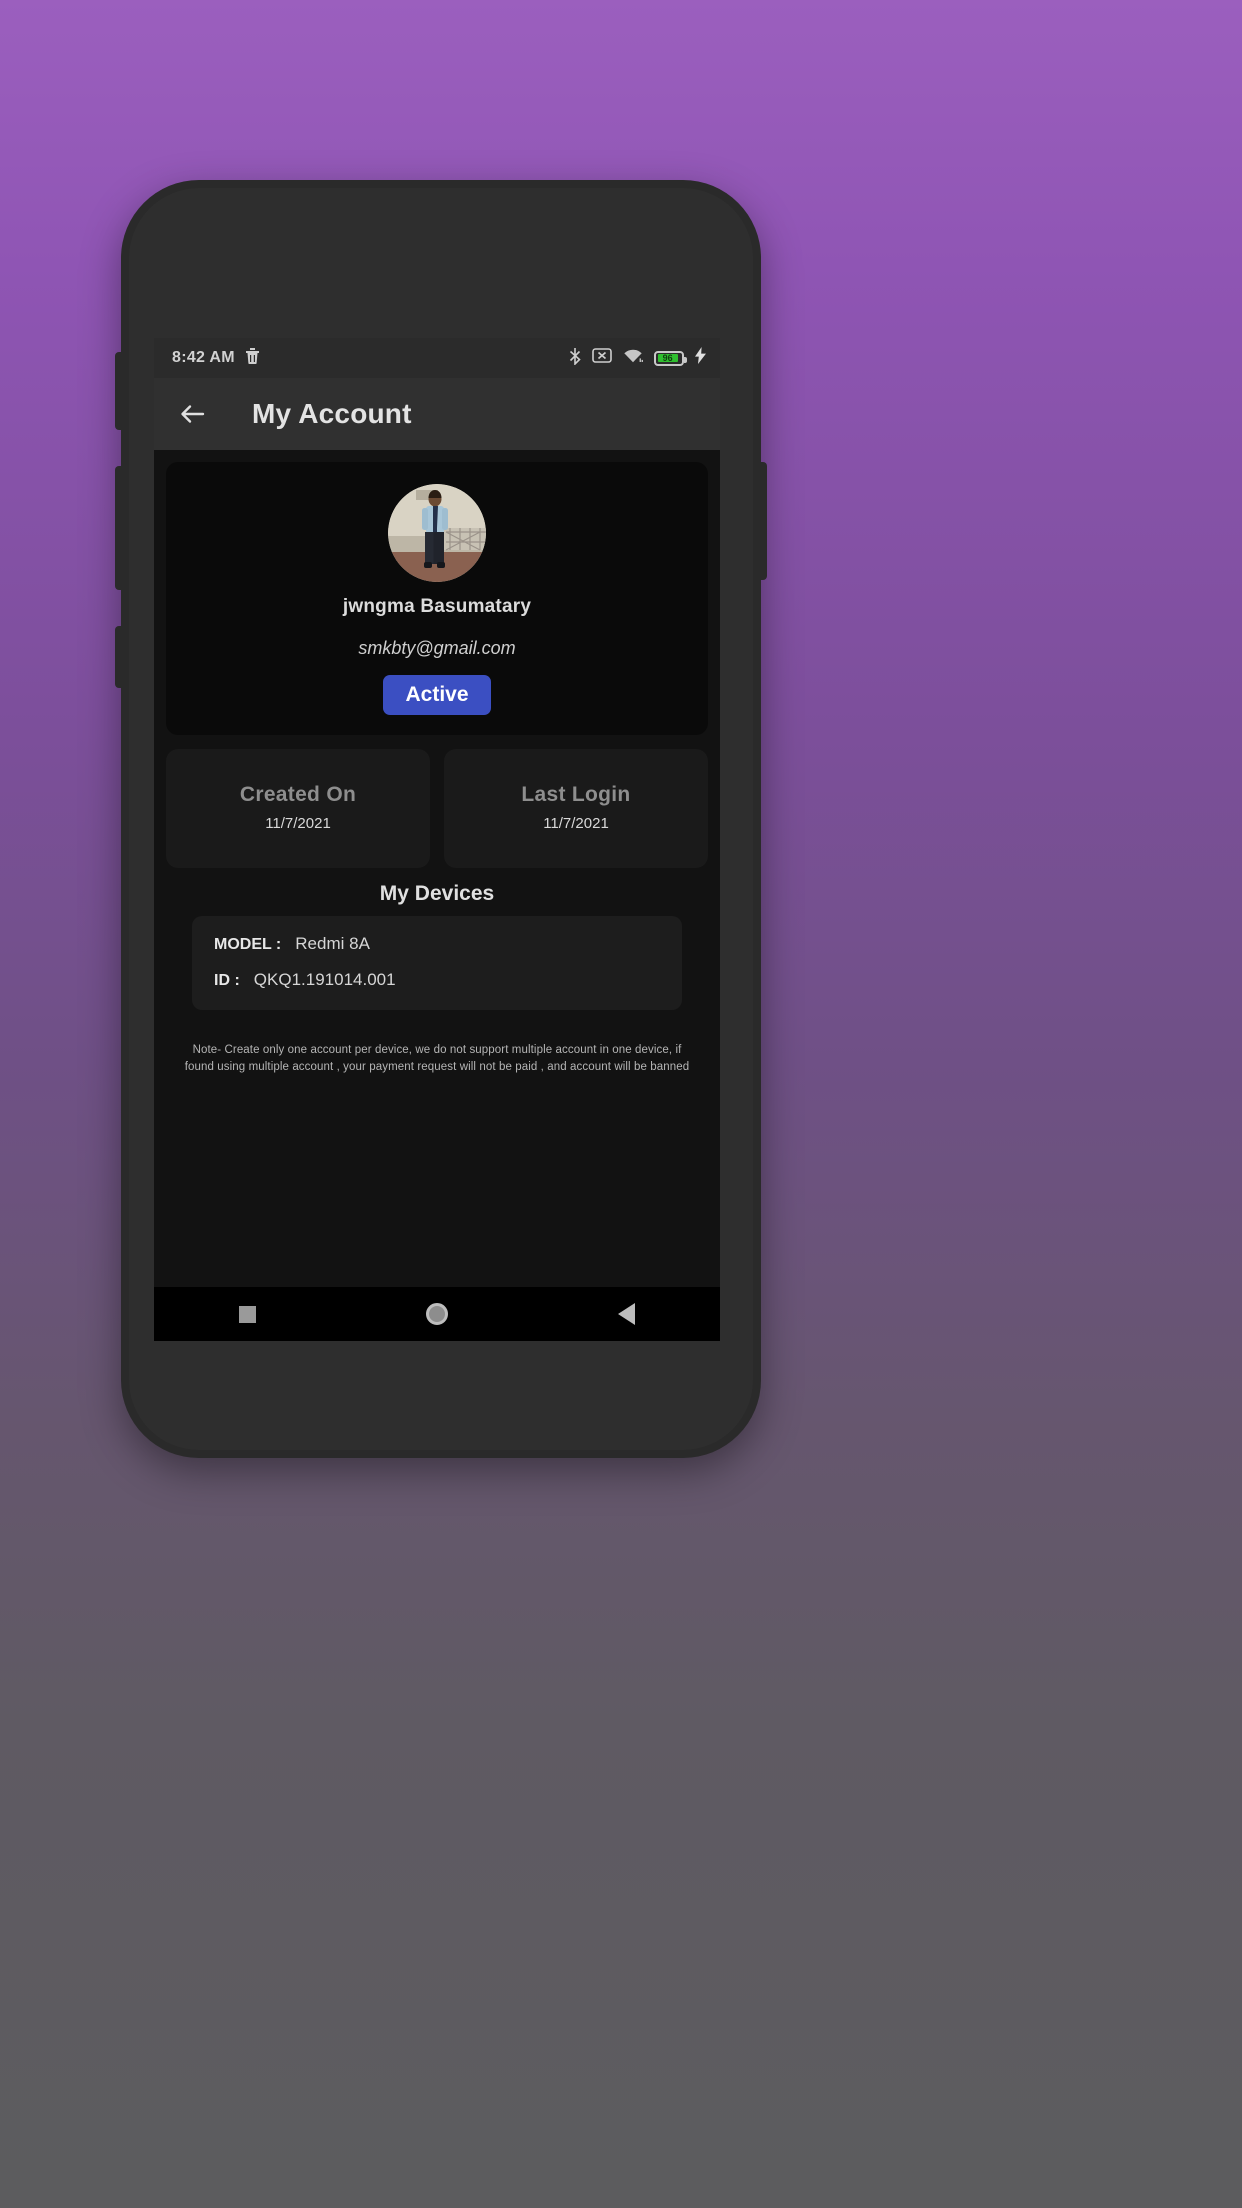  Describe the element at coordinates (700, 358) in the screenshot. I see `charging-bolt-icon` at that location.